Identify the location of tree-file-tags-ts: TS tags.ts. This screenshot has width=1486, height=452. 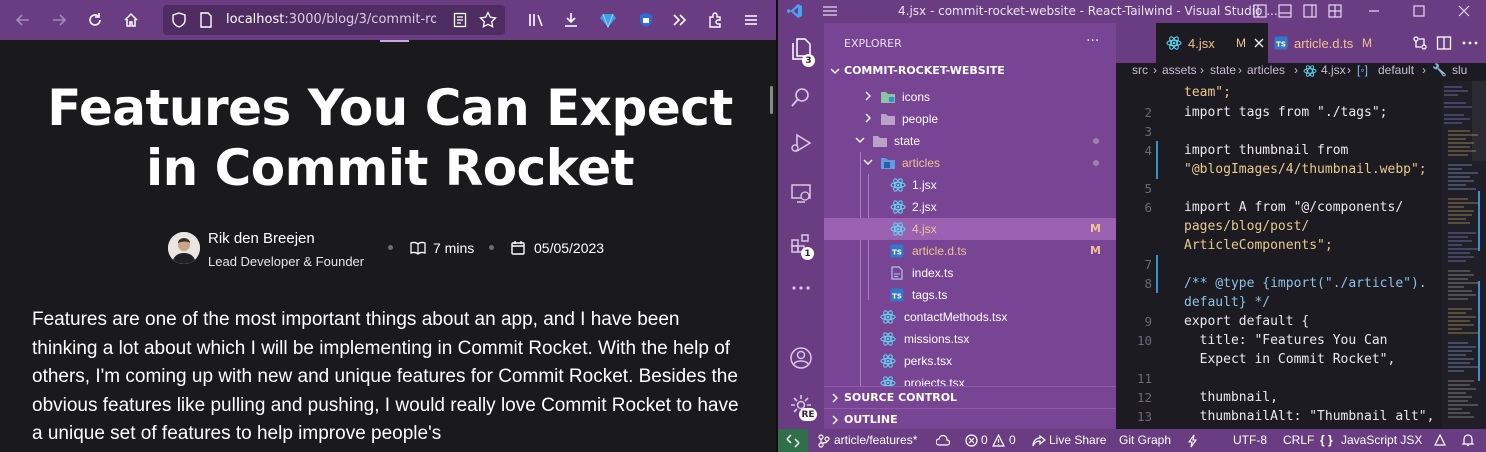
(970, 295).